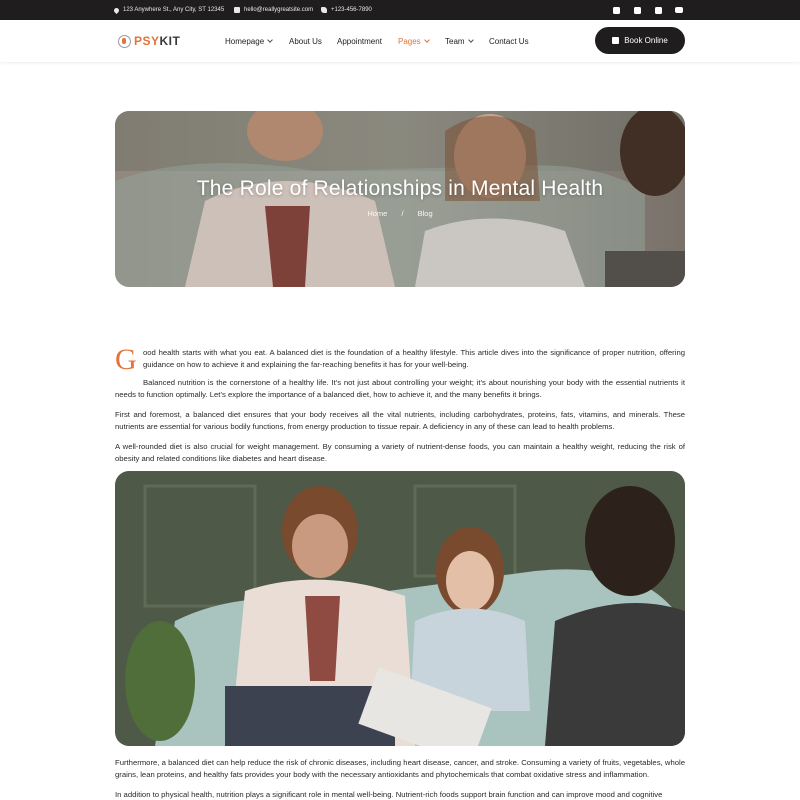  What do you see at coordinates (616, 10) in the screenshot?
I see `facebook-icon` at bounding box center [616, 10].